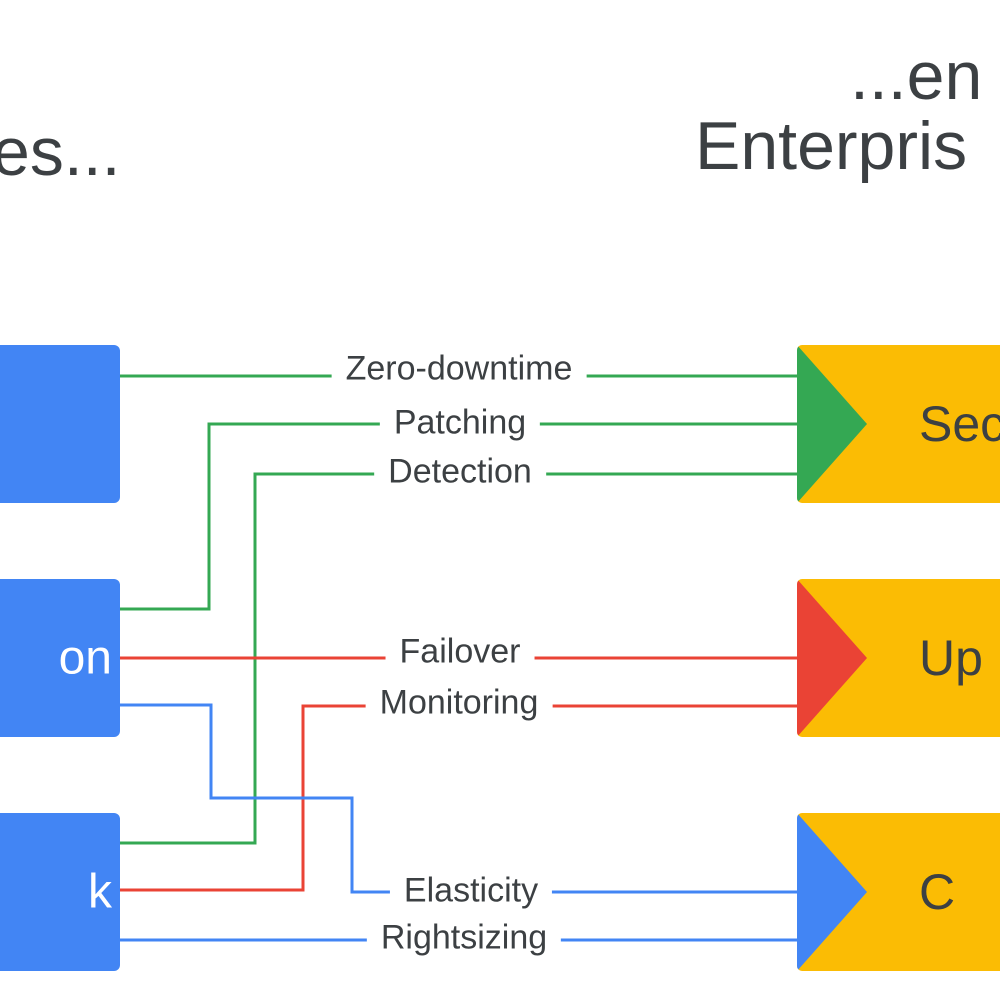 The width and height of the screenshot is (1000, 1000). I want to click on source-label-3: k, so click(100, 892).